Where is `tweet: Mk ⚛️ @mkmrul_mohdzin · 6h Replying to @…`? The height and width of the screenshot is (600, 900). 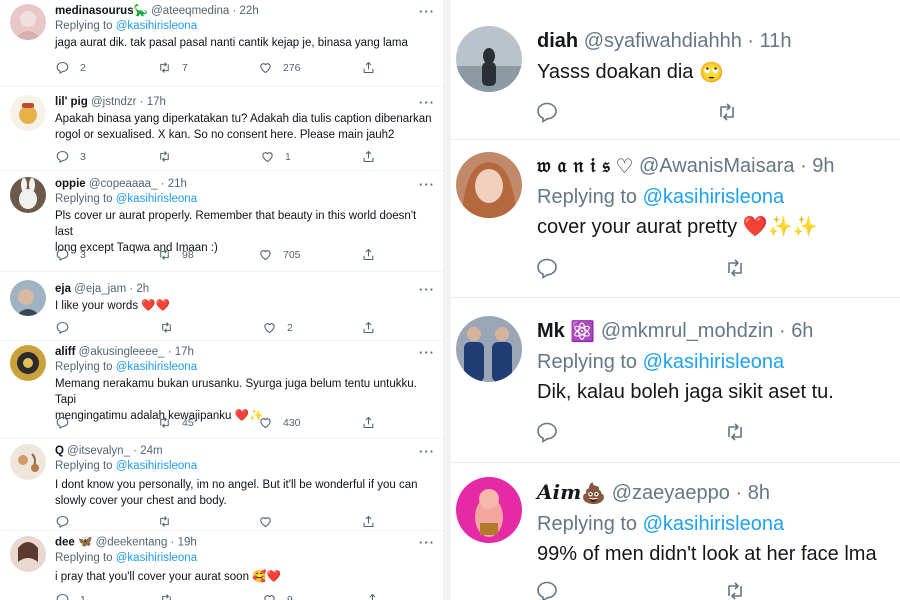
tweet: Mk ⚛️ @mkmrul_mohdzin · 6h Replying to @… is located at coordinates (675, 380).